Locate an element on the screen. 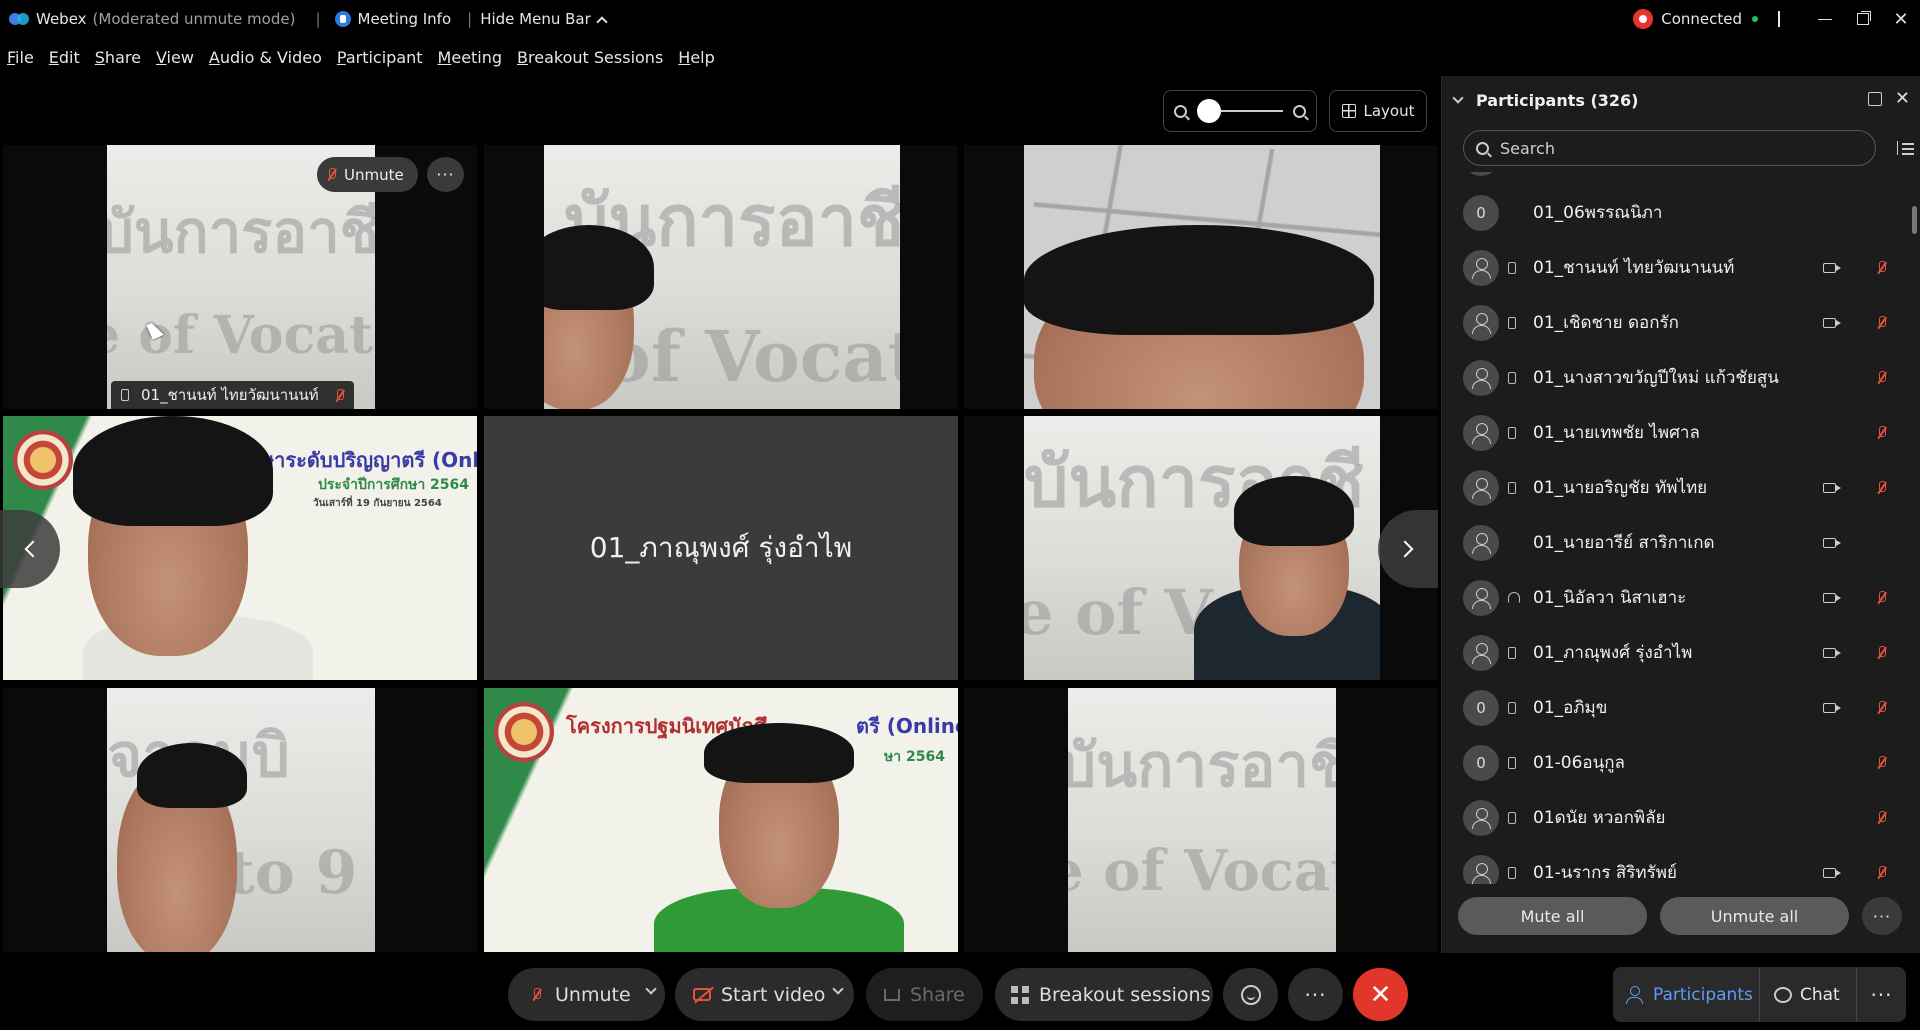 This screenshot has width=1920, height=1030. restore-button is located at coordinates (1863, 19).